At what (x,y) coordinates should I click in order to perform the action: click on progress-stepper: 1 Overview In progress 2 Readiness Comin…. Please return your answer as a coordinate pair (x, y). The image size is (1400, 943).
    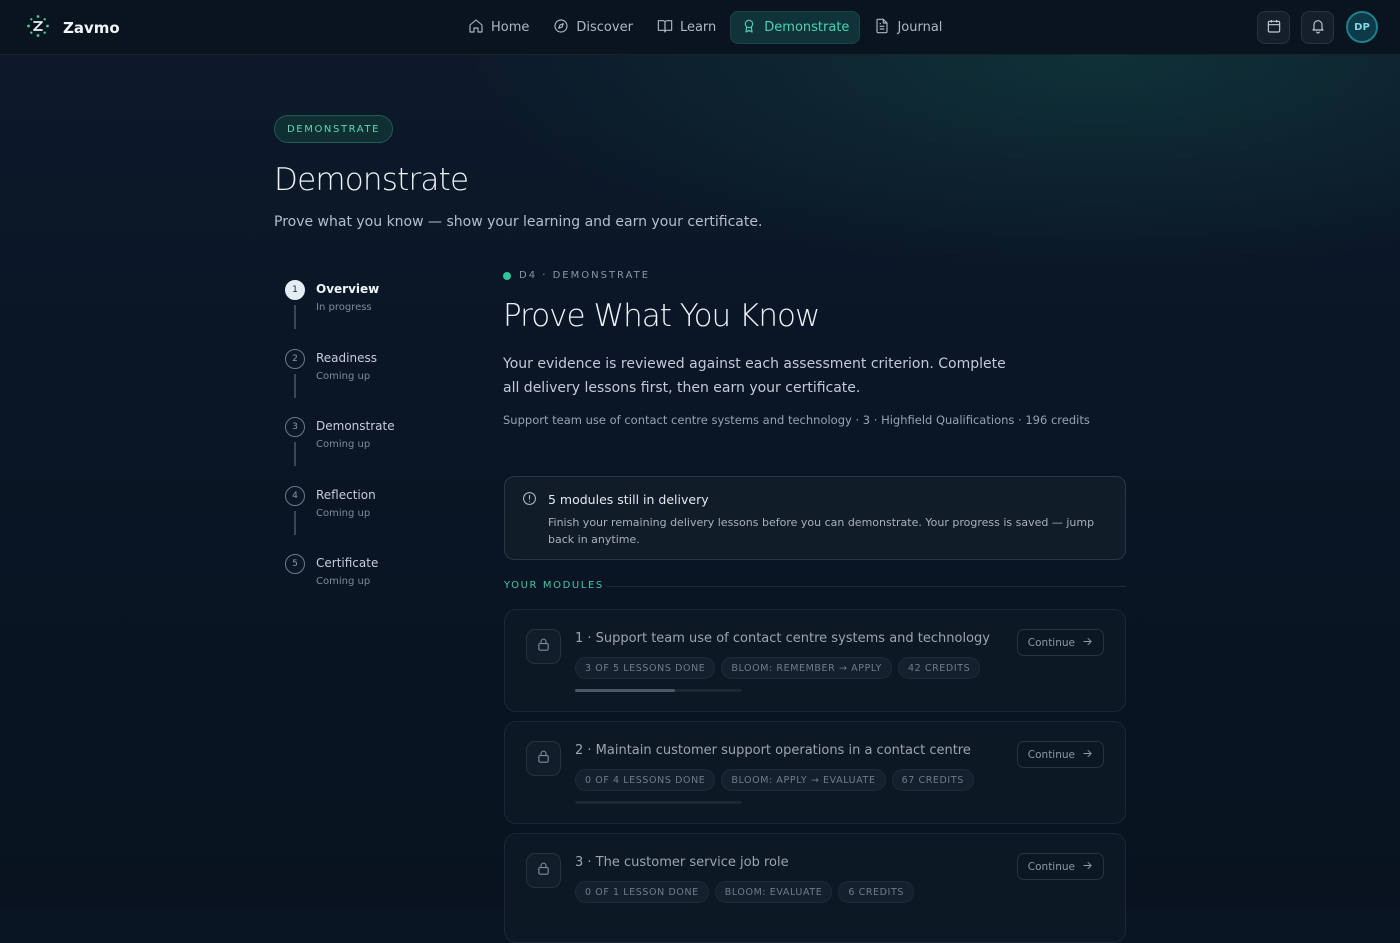
    Looking at the image, I should click on (380, 451).